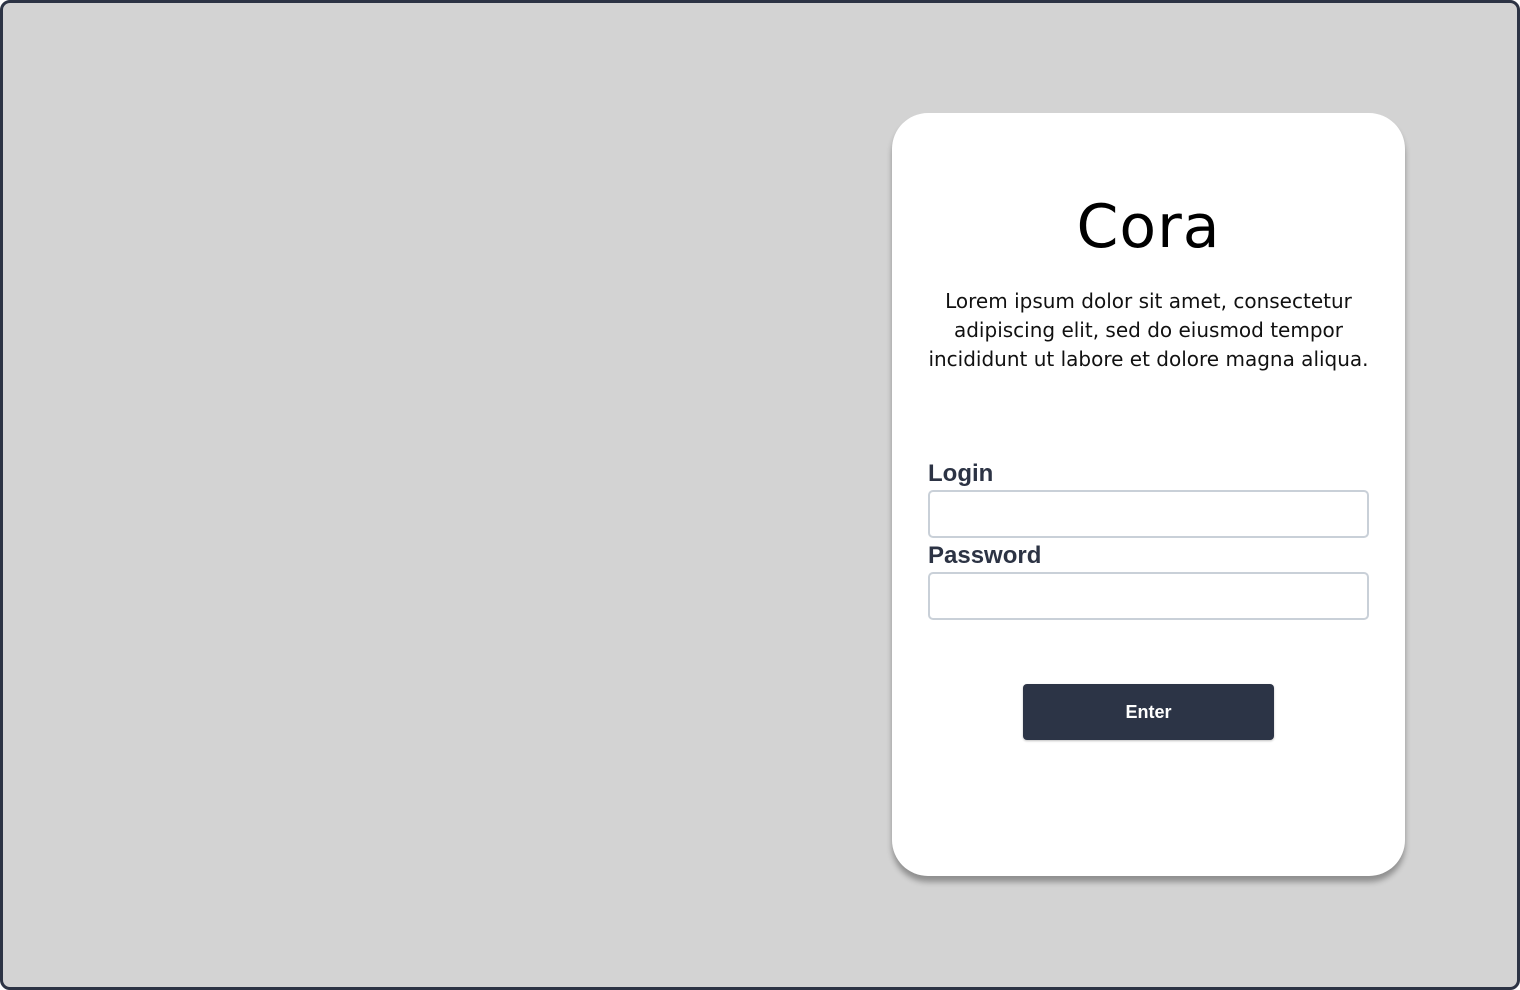 This screenshot has height=990, width=1520. What do you see at coordinates (961, 473) in the screenshot?
I see `login-label: Login` at bounding box center [961, 473].